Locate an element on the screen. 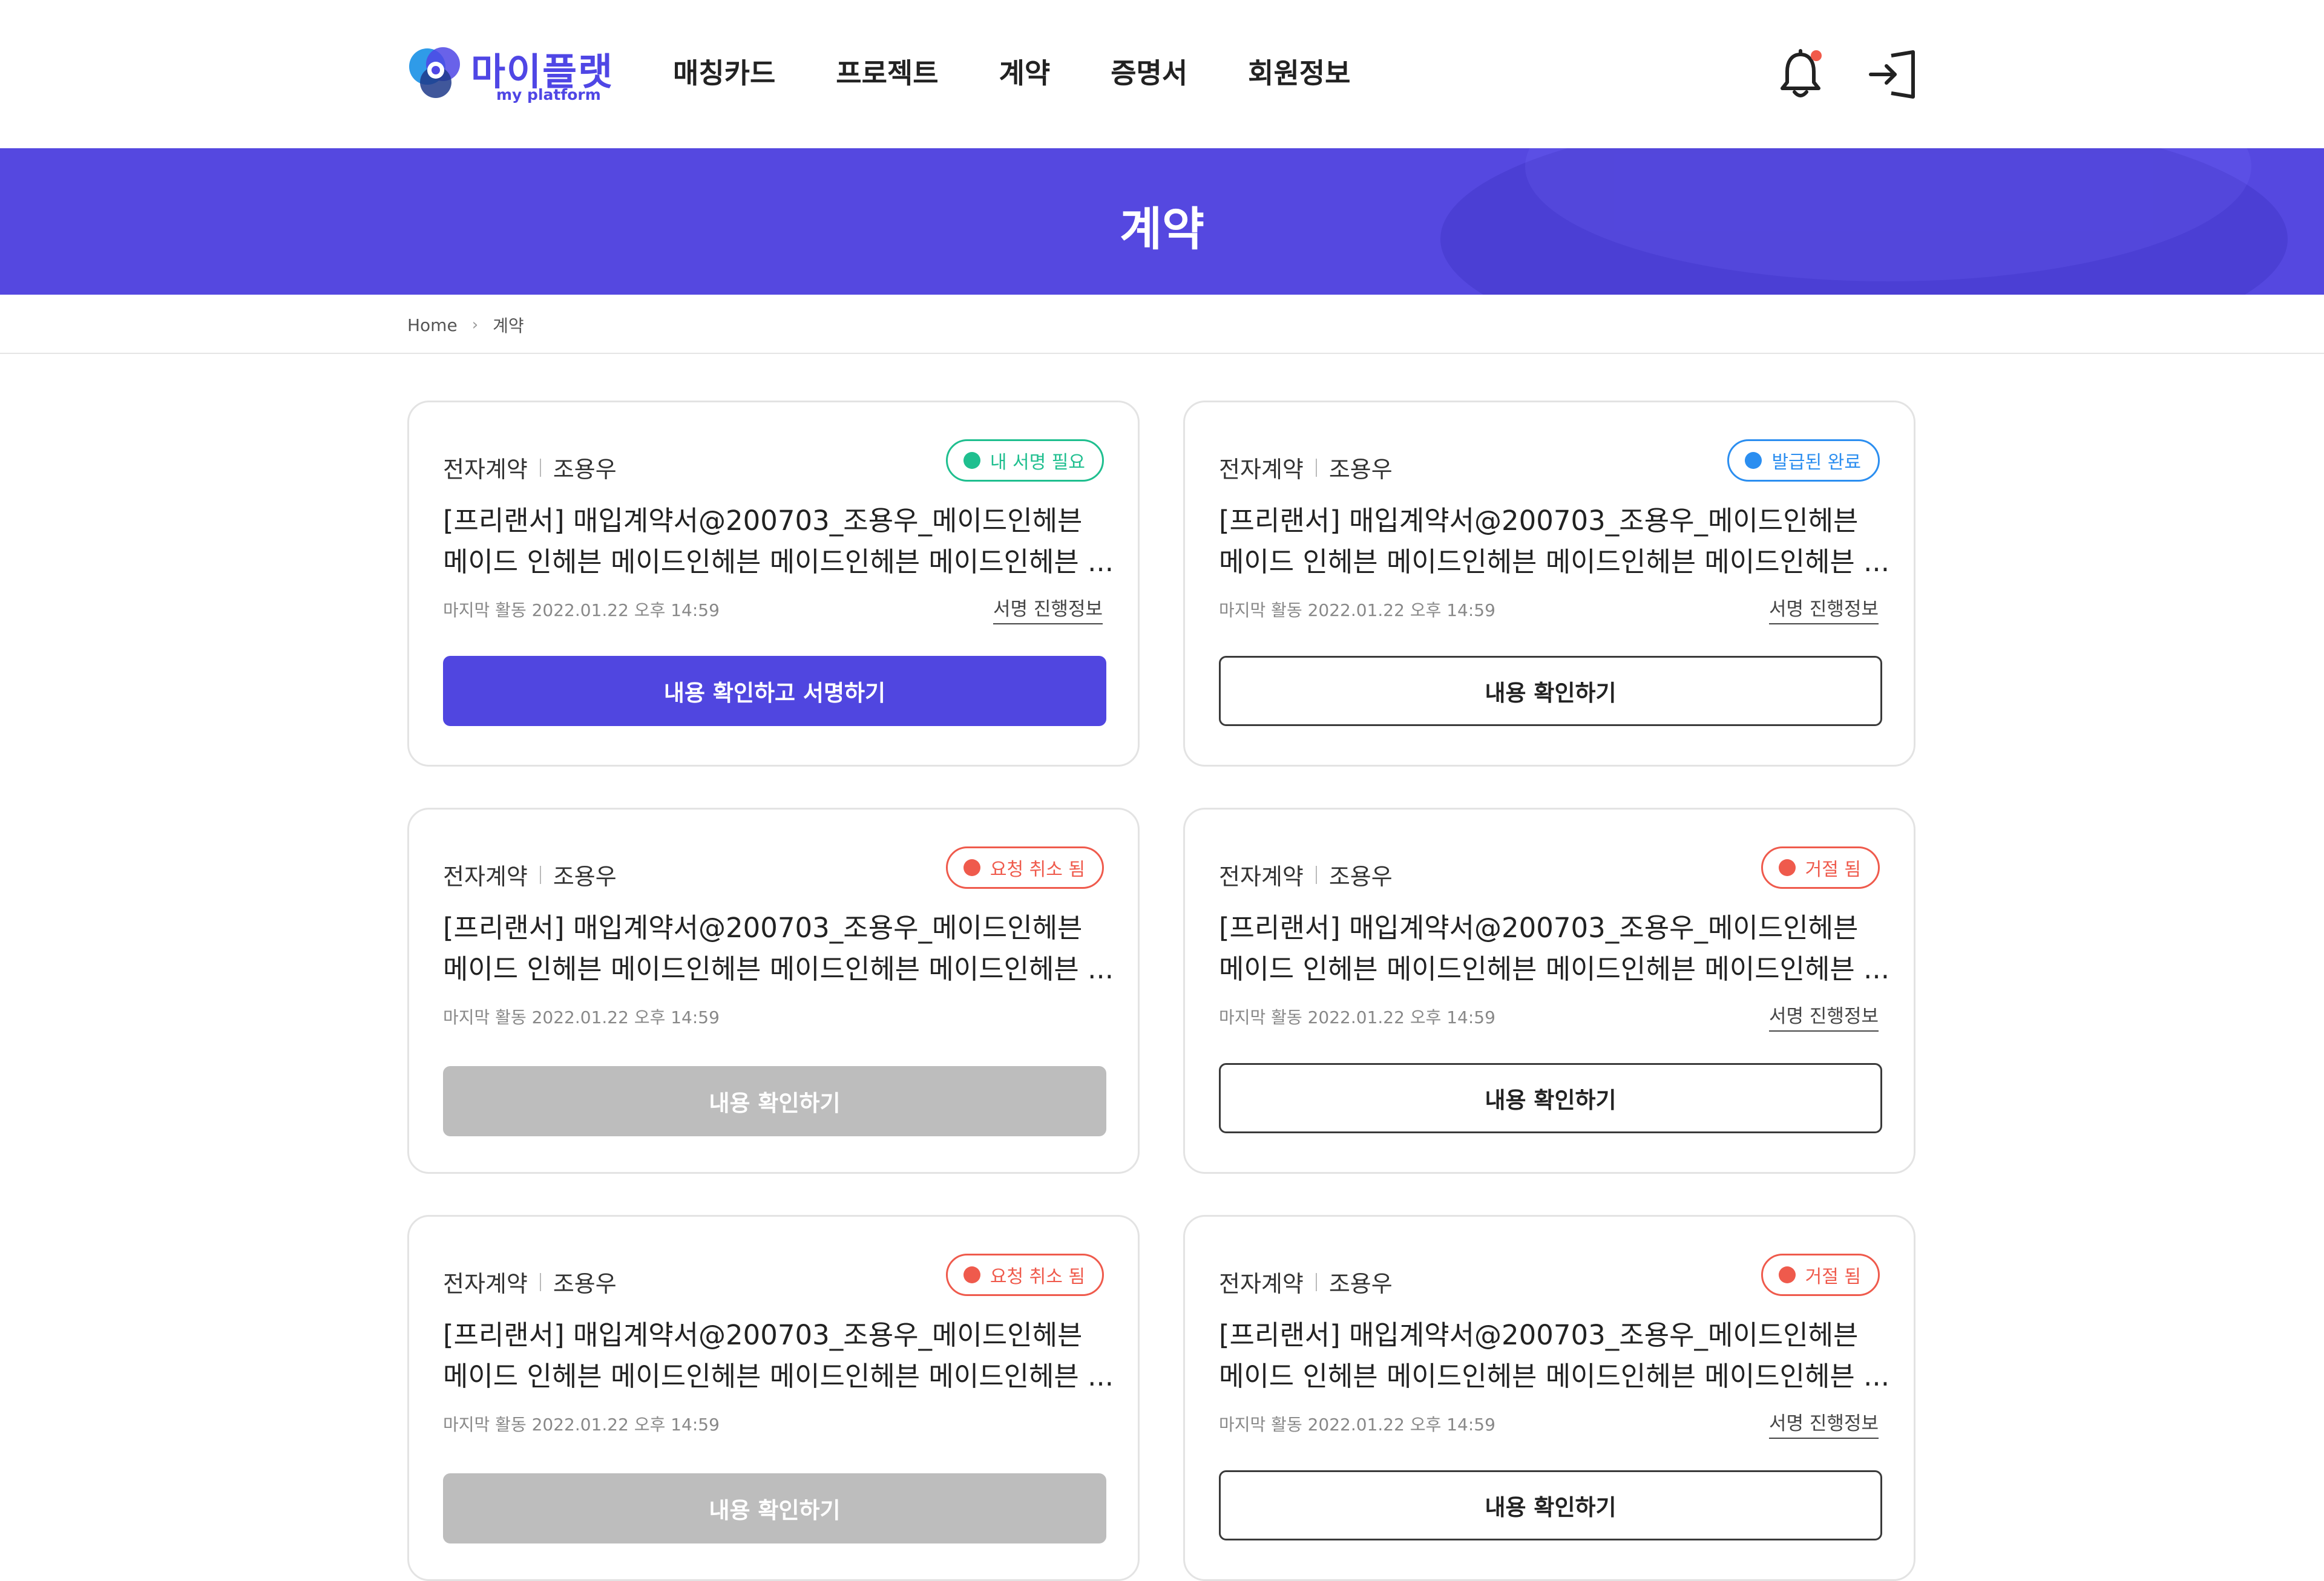 Image resolution: width=2324 pixels, height=1581 pixels. status-label: 발급된 완료 is located at coordinates (1816, 462).